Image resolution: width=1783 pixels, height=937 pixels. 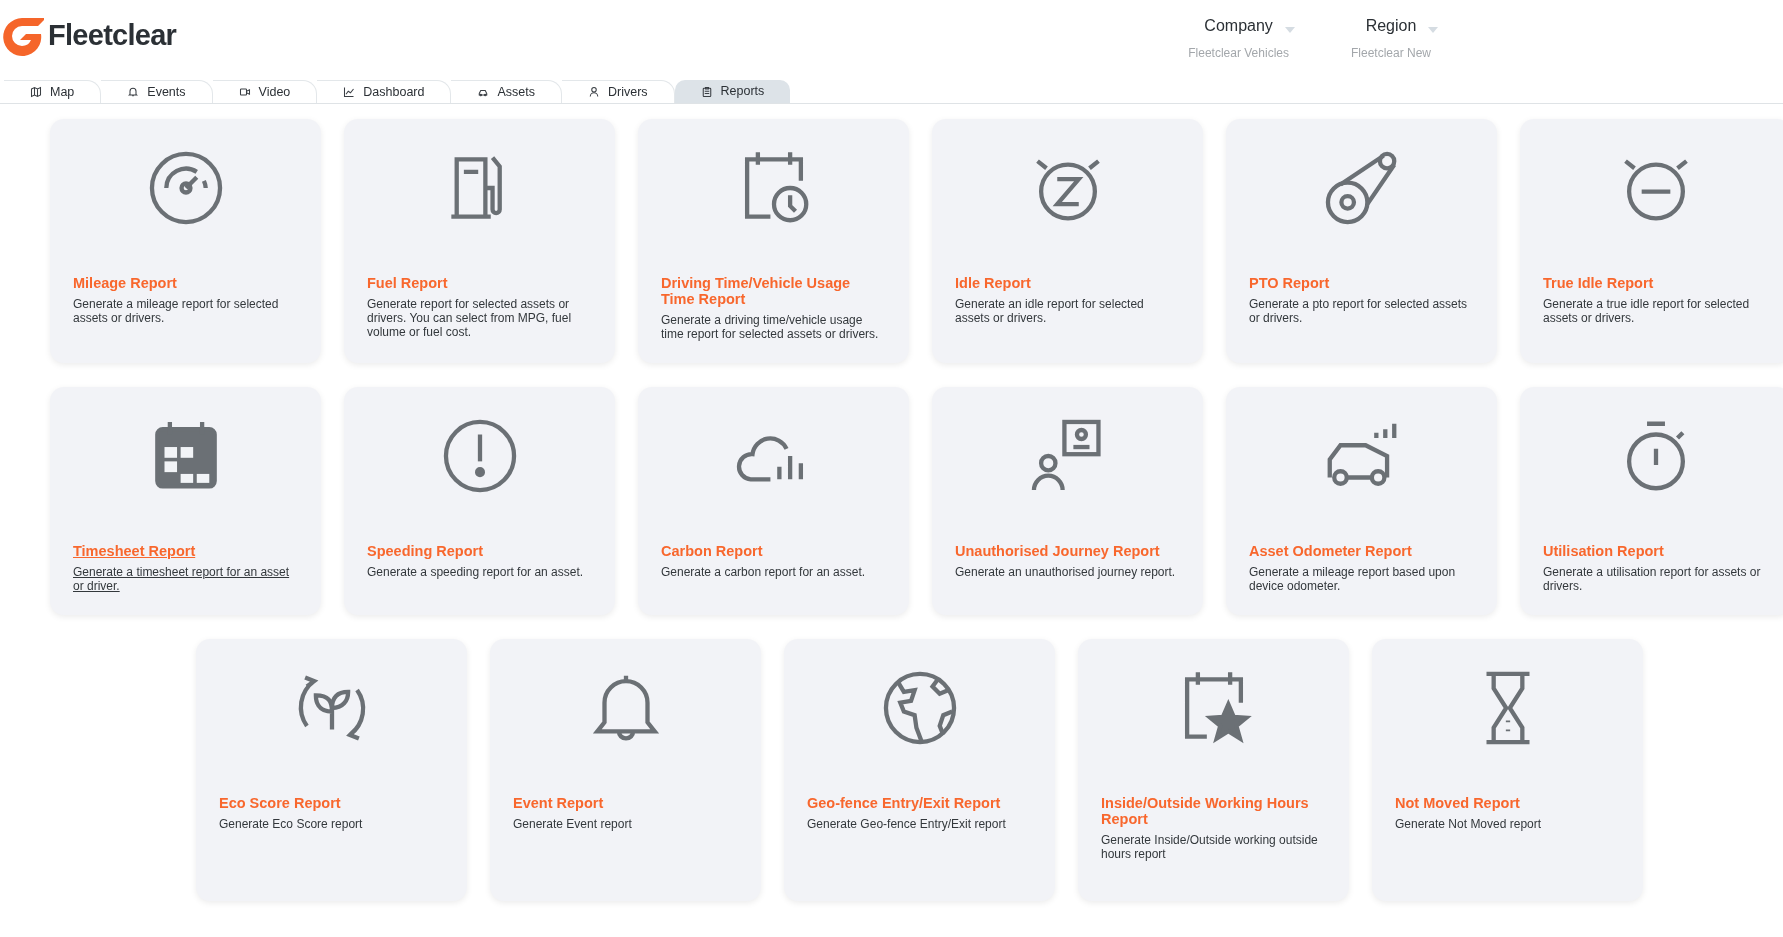 I want to click on nav-tab: Reports, so click(x=732, y=91).